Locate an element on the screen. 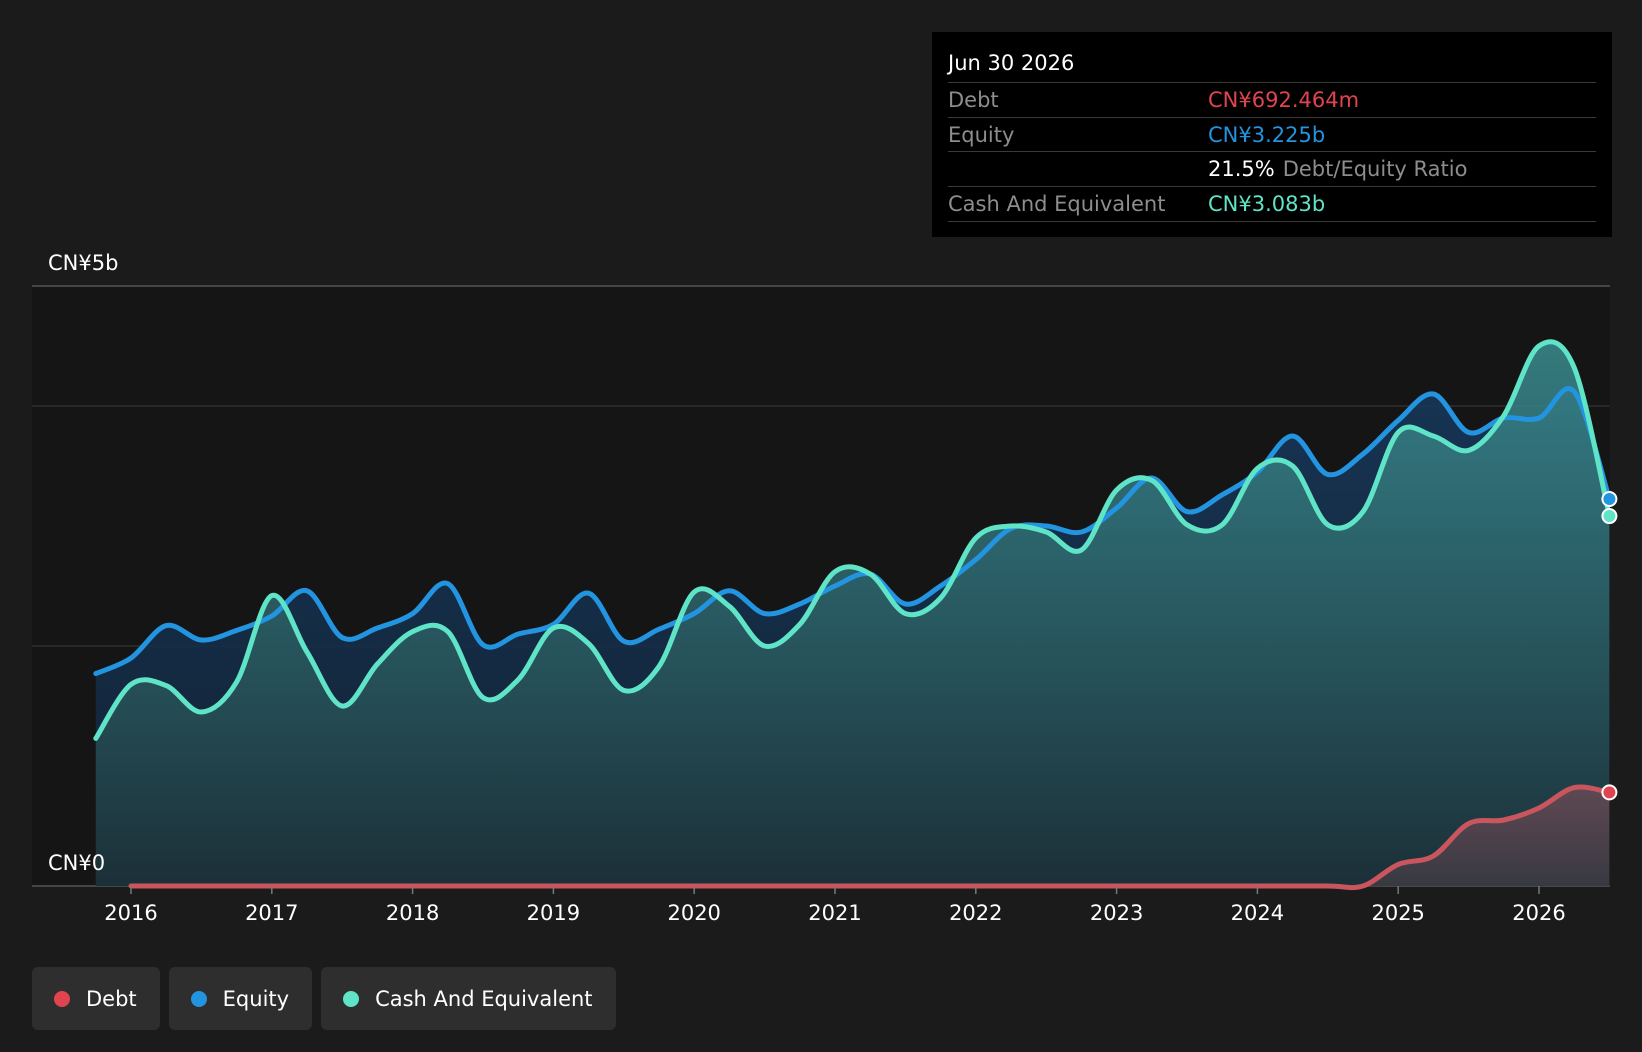 The image size is (1642, 1052). legend: Debt Equity Cash And Equivalent is located at coordinates (328, 998).